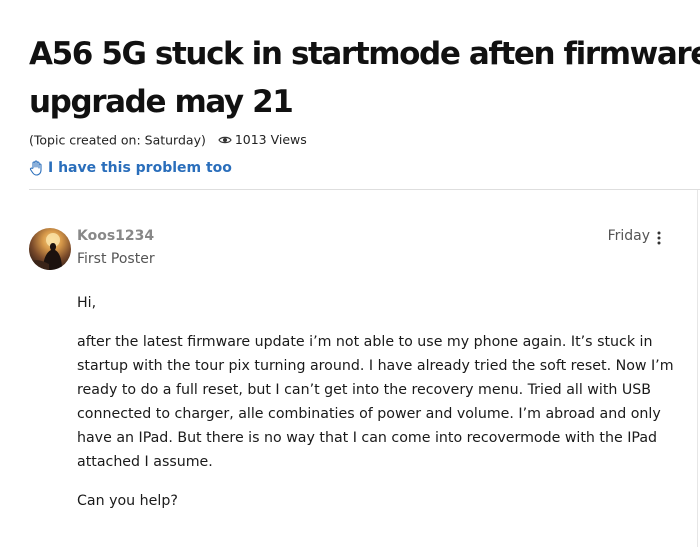 This screenshot has width=700, height=547. Describe the element at coordinates (45, 251) in the screenshot. I see `avatar-image` at that location.